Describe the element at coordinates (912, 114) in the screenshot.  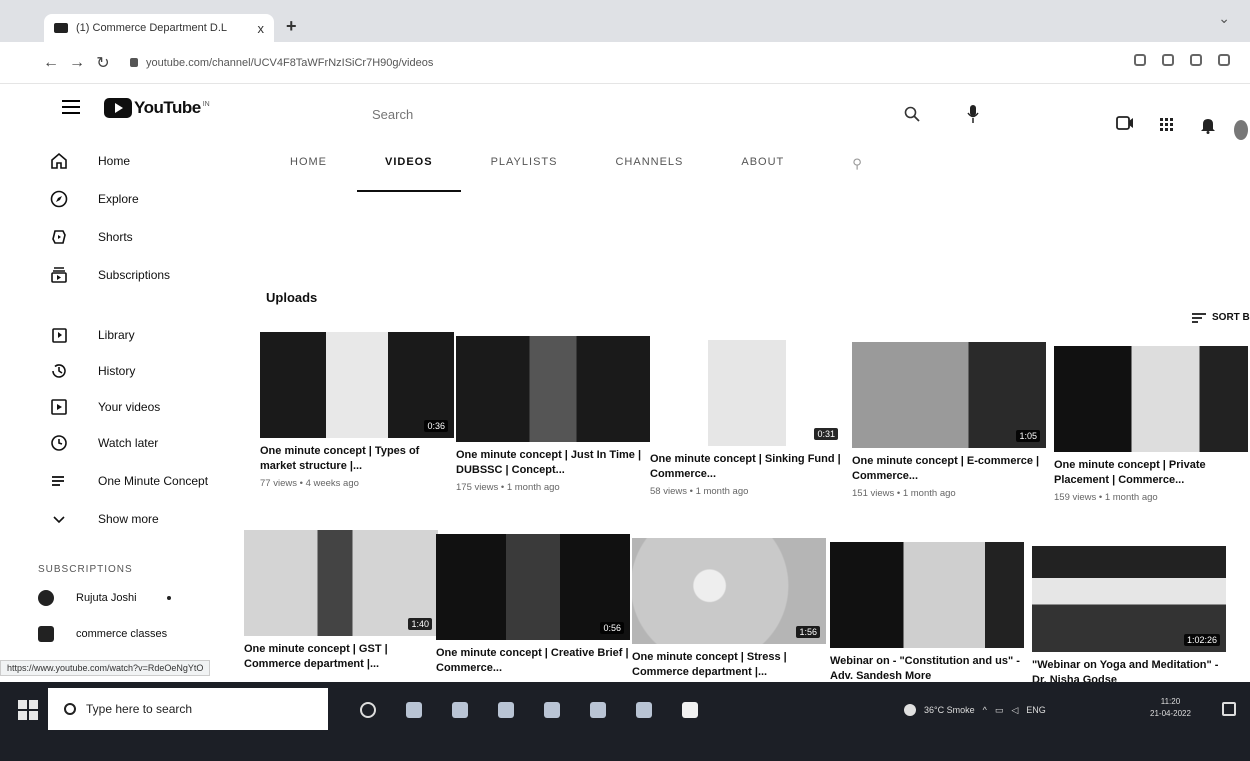
I see `search-icon` at that location.